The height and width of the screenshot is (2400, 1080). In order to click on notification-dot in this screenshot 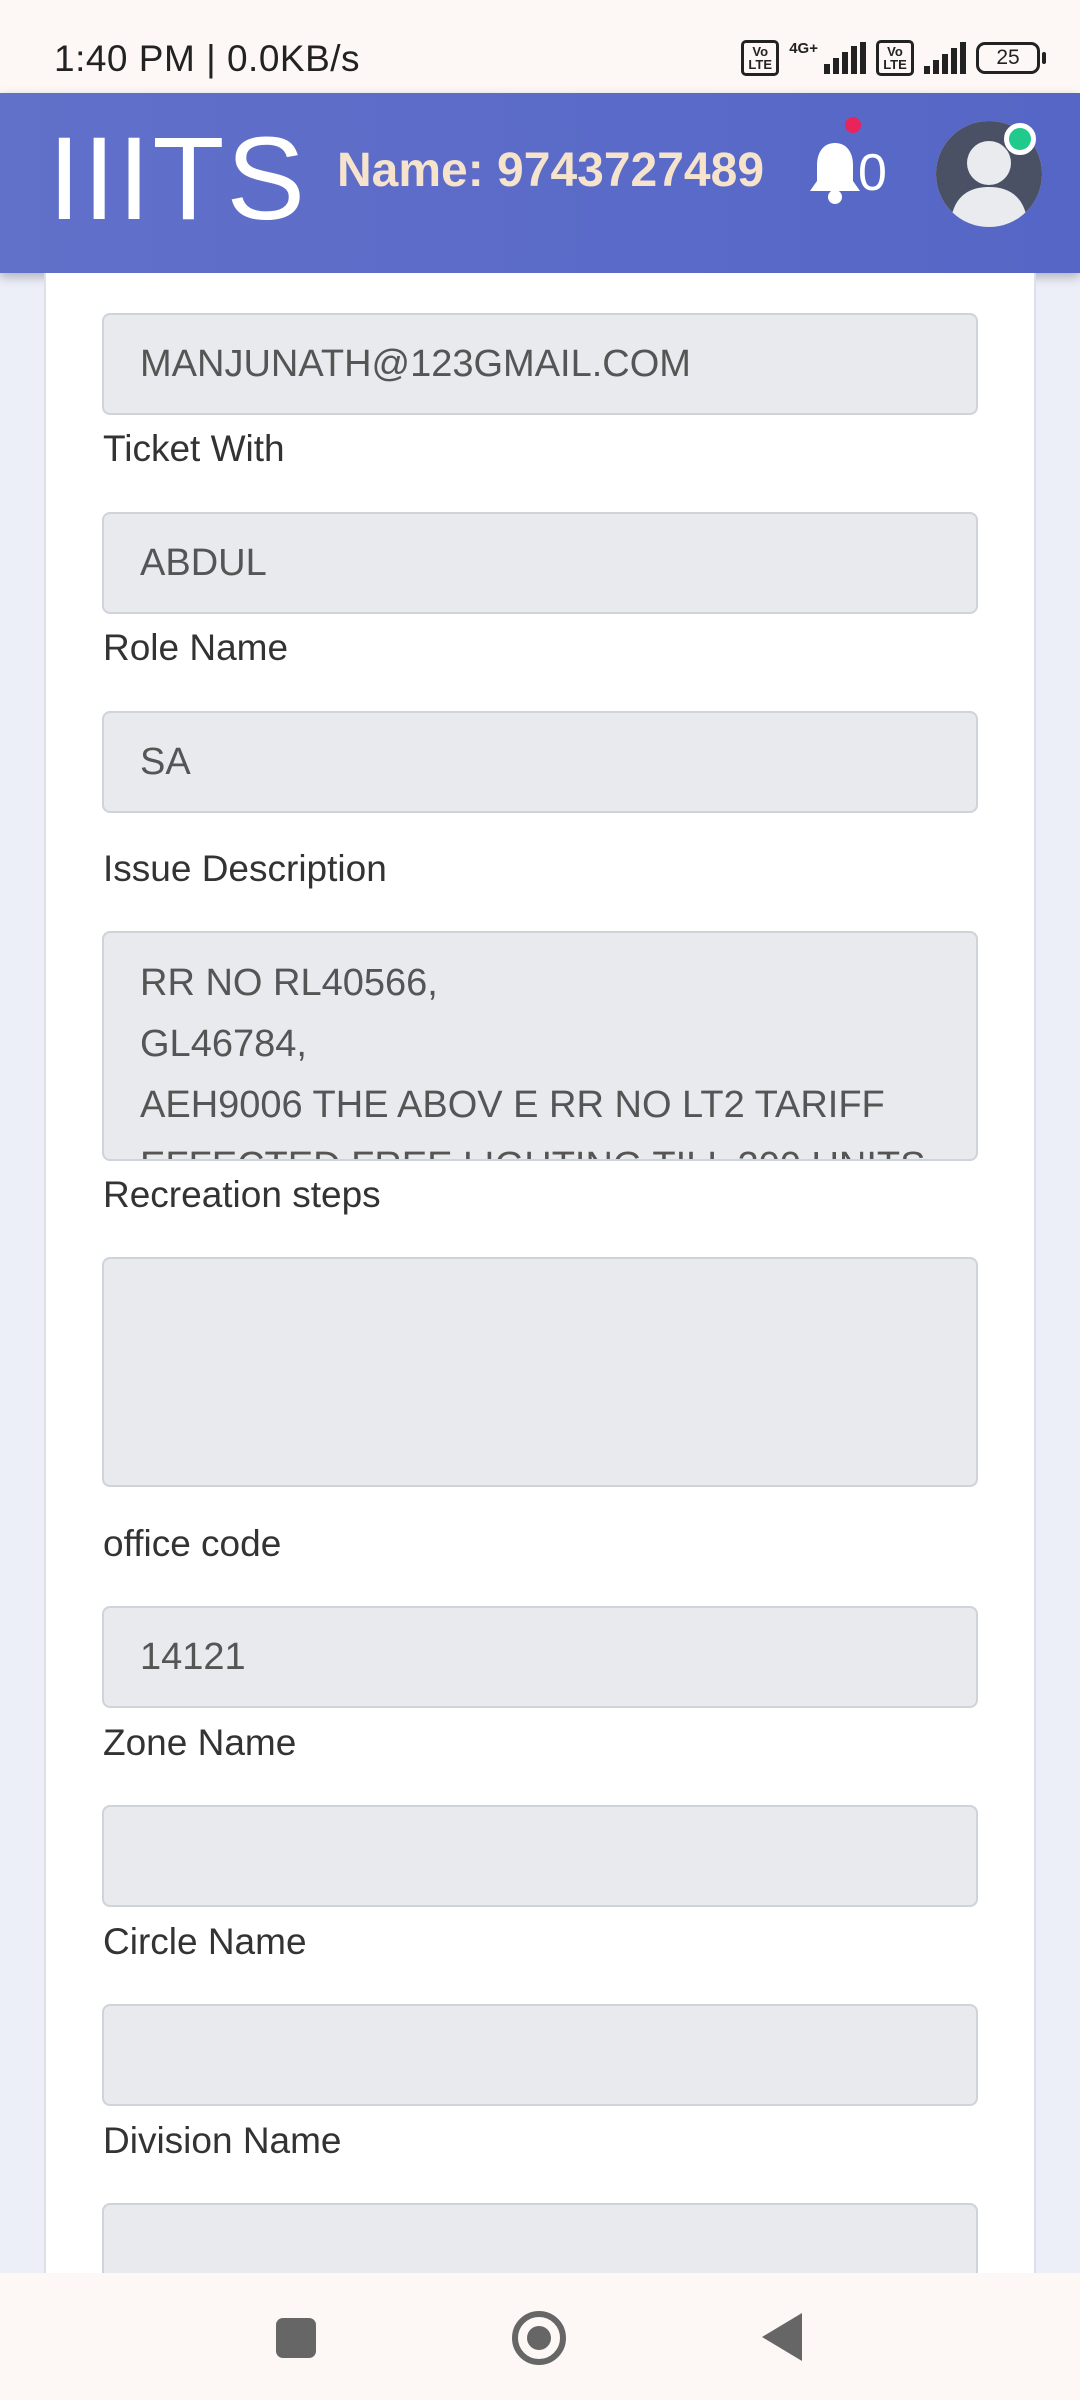, I will do `click(853, 125)`.